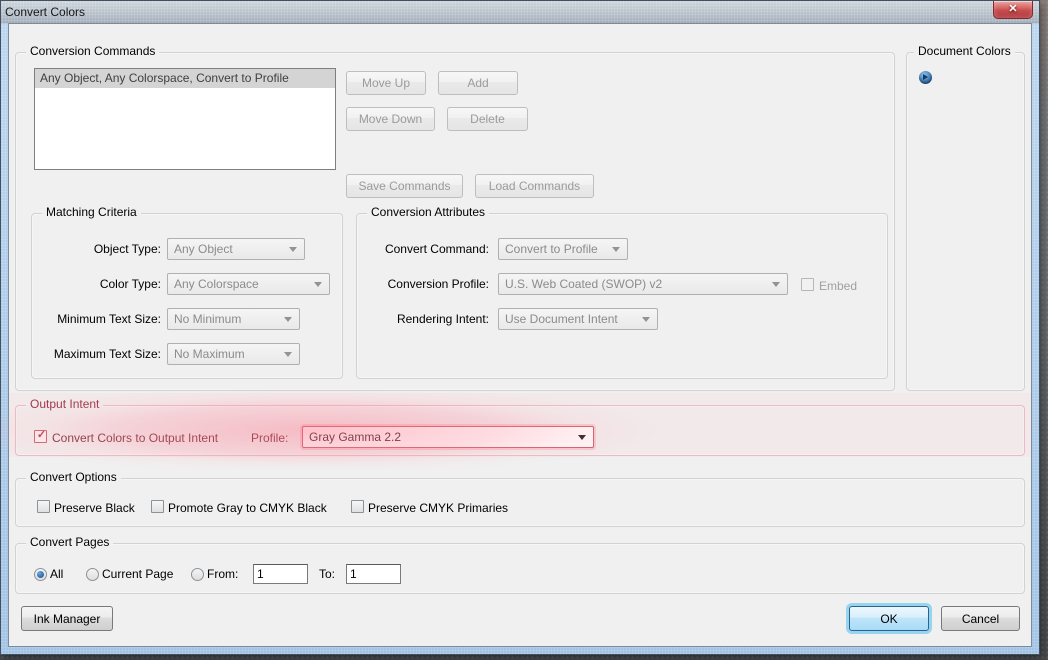 The image size is (1048, 660). Describe the element at coordinates (478, 83) in the screenshot. I see `add-button: Add` at that location.